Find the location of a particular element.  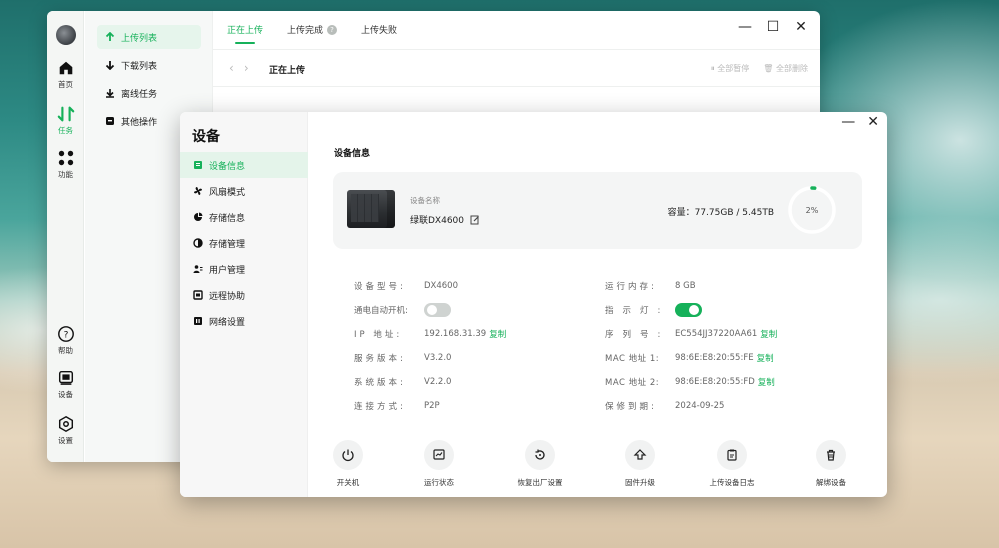

rail-label: 设置 is located at coordinates (65, 440).